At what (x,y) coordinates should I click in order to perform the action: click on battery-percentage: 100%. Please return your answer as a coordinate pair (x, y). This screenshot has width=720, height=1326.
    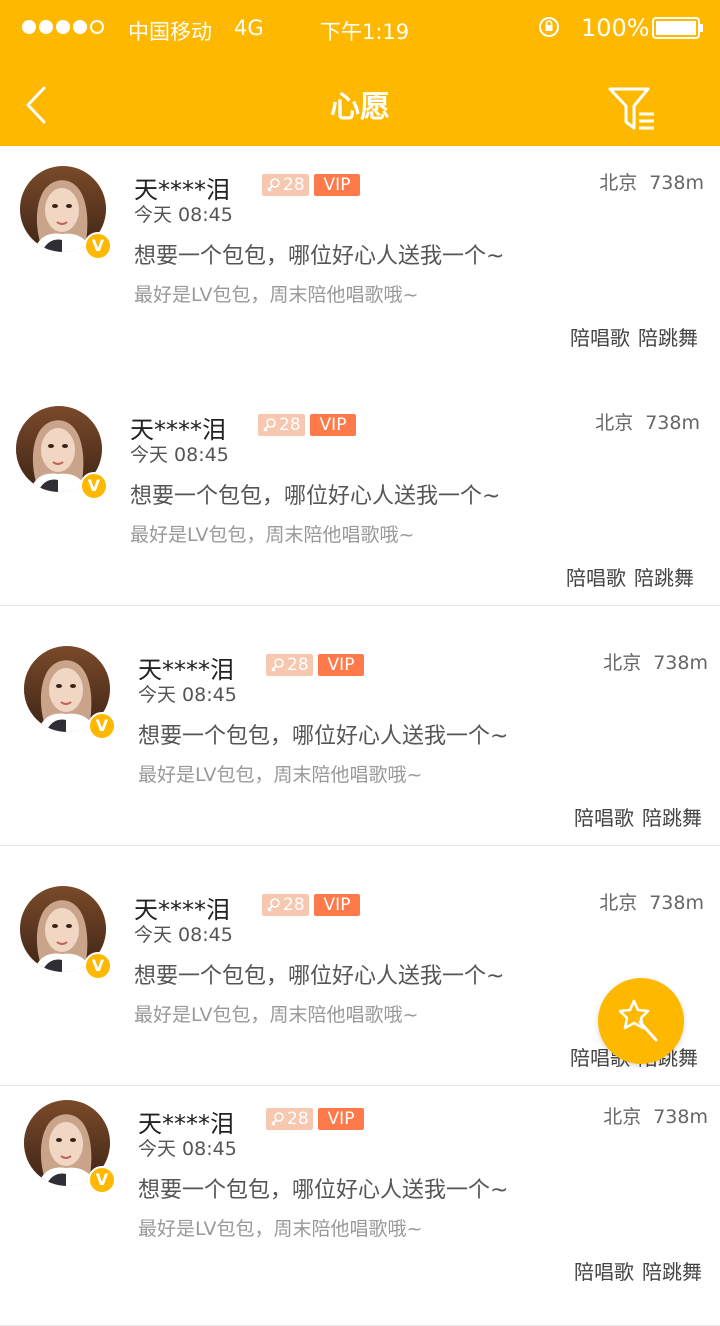
    Looking at the image, I should click on (615, 28).